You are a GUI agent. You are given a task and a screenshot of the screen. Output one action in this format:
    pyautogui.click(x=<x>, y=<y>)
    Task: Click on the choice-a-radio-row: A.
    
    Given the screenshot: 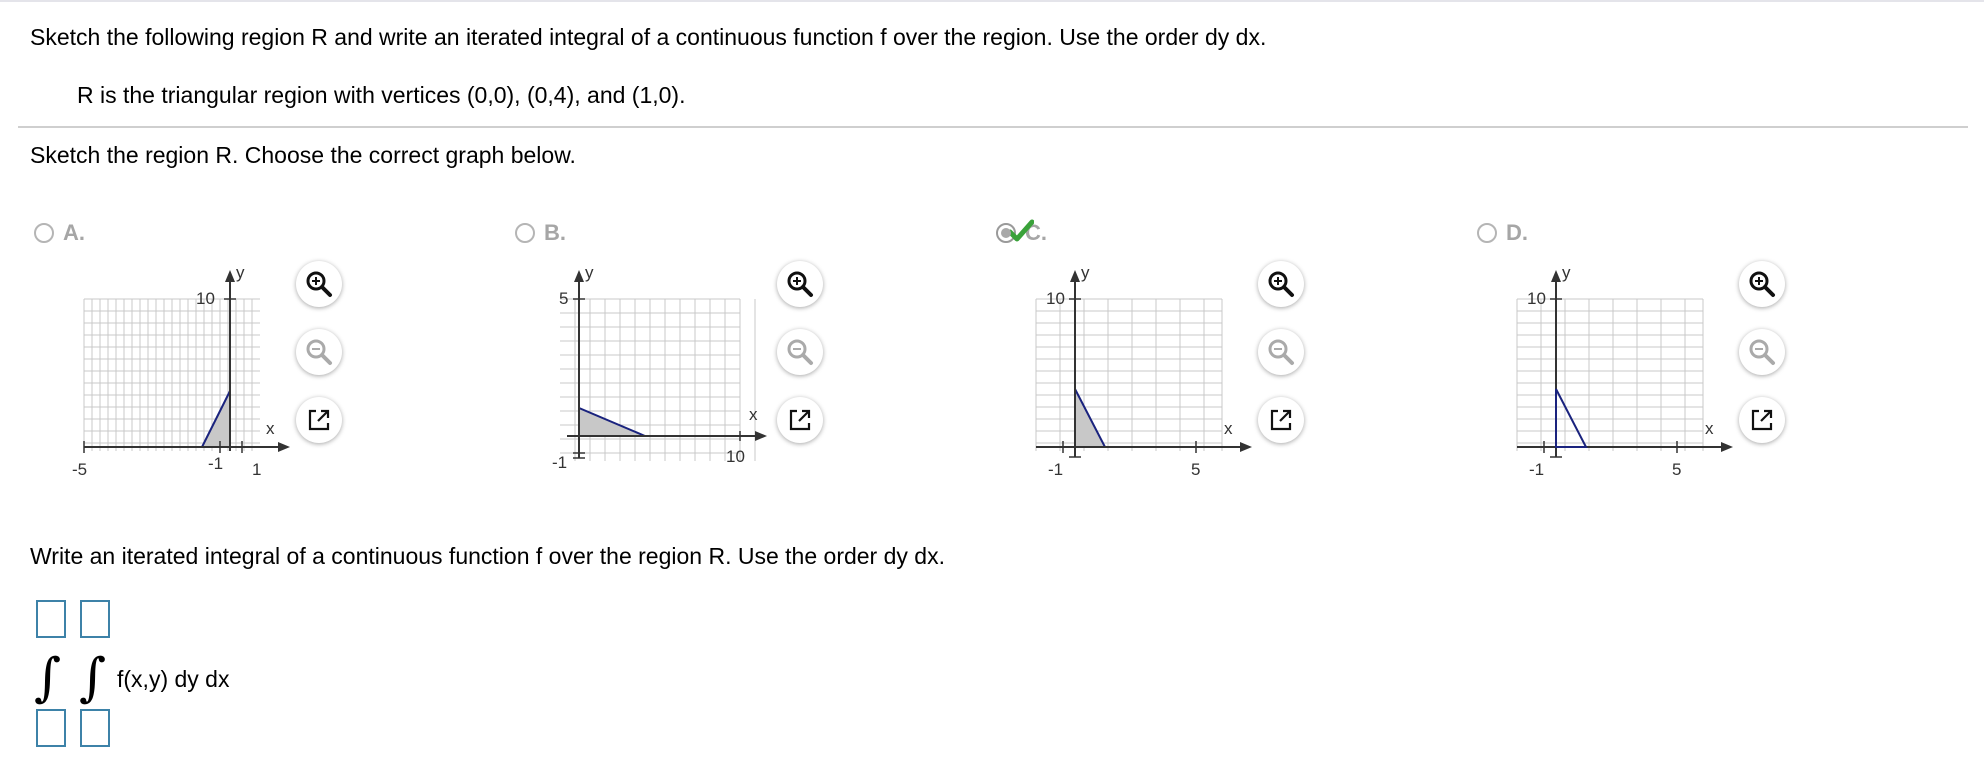 What is the action you would take?
    pyautogui.click(x=59, y=233)
    